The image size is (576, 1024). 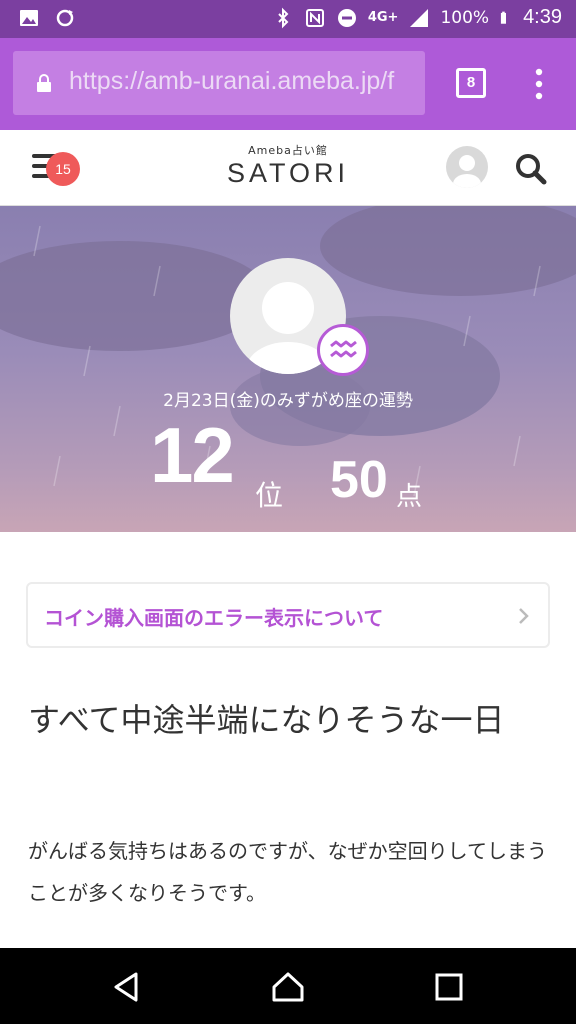 What do you see at coordinates (269, 495) in the screenshot?
I see `rank-unit: 位` at bounding box center [269, 495].